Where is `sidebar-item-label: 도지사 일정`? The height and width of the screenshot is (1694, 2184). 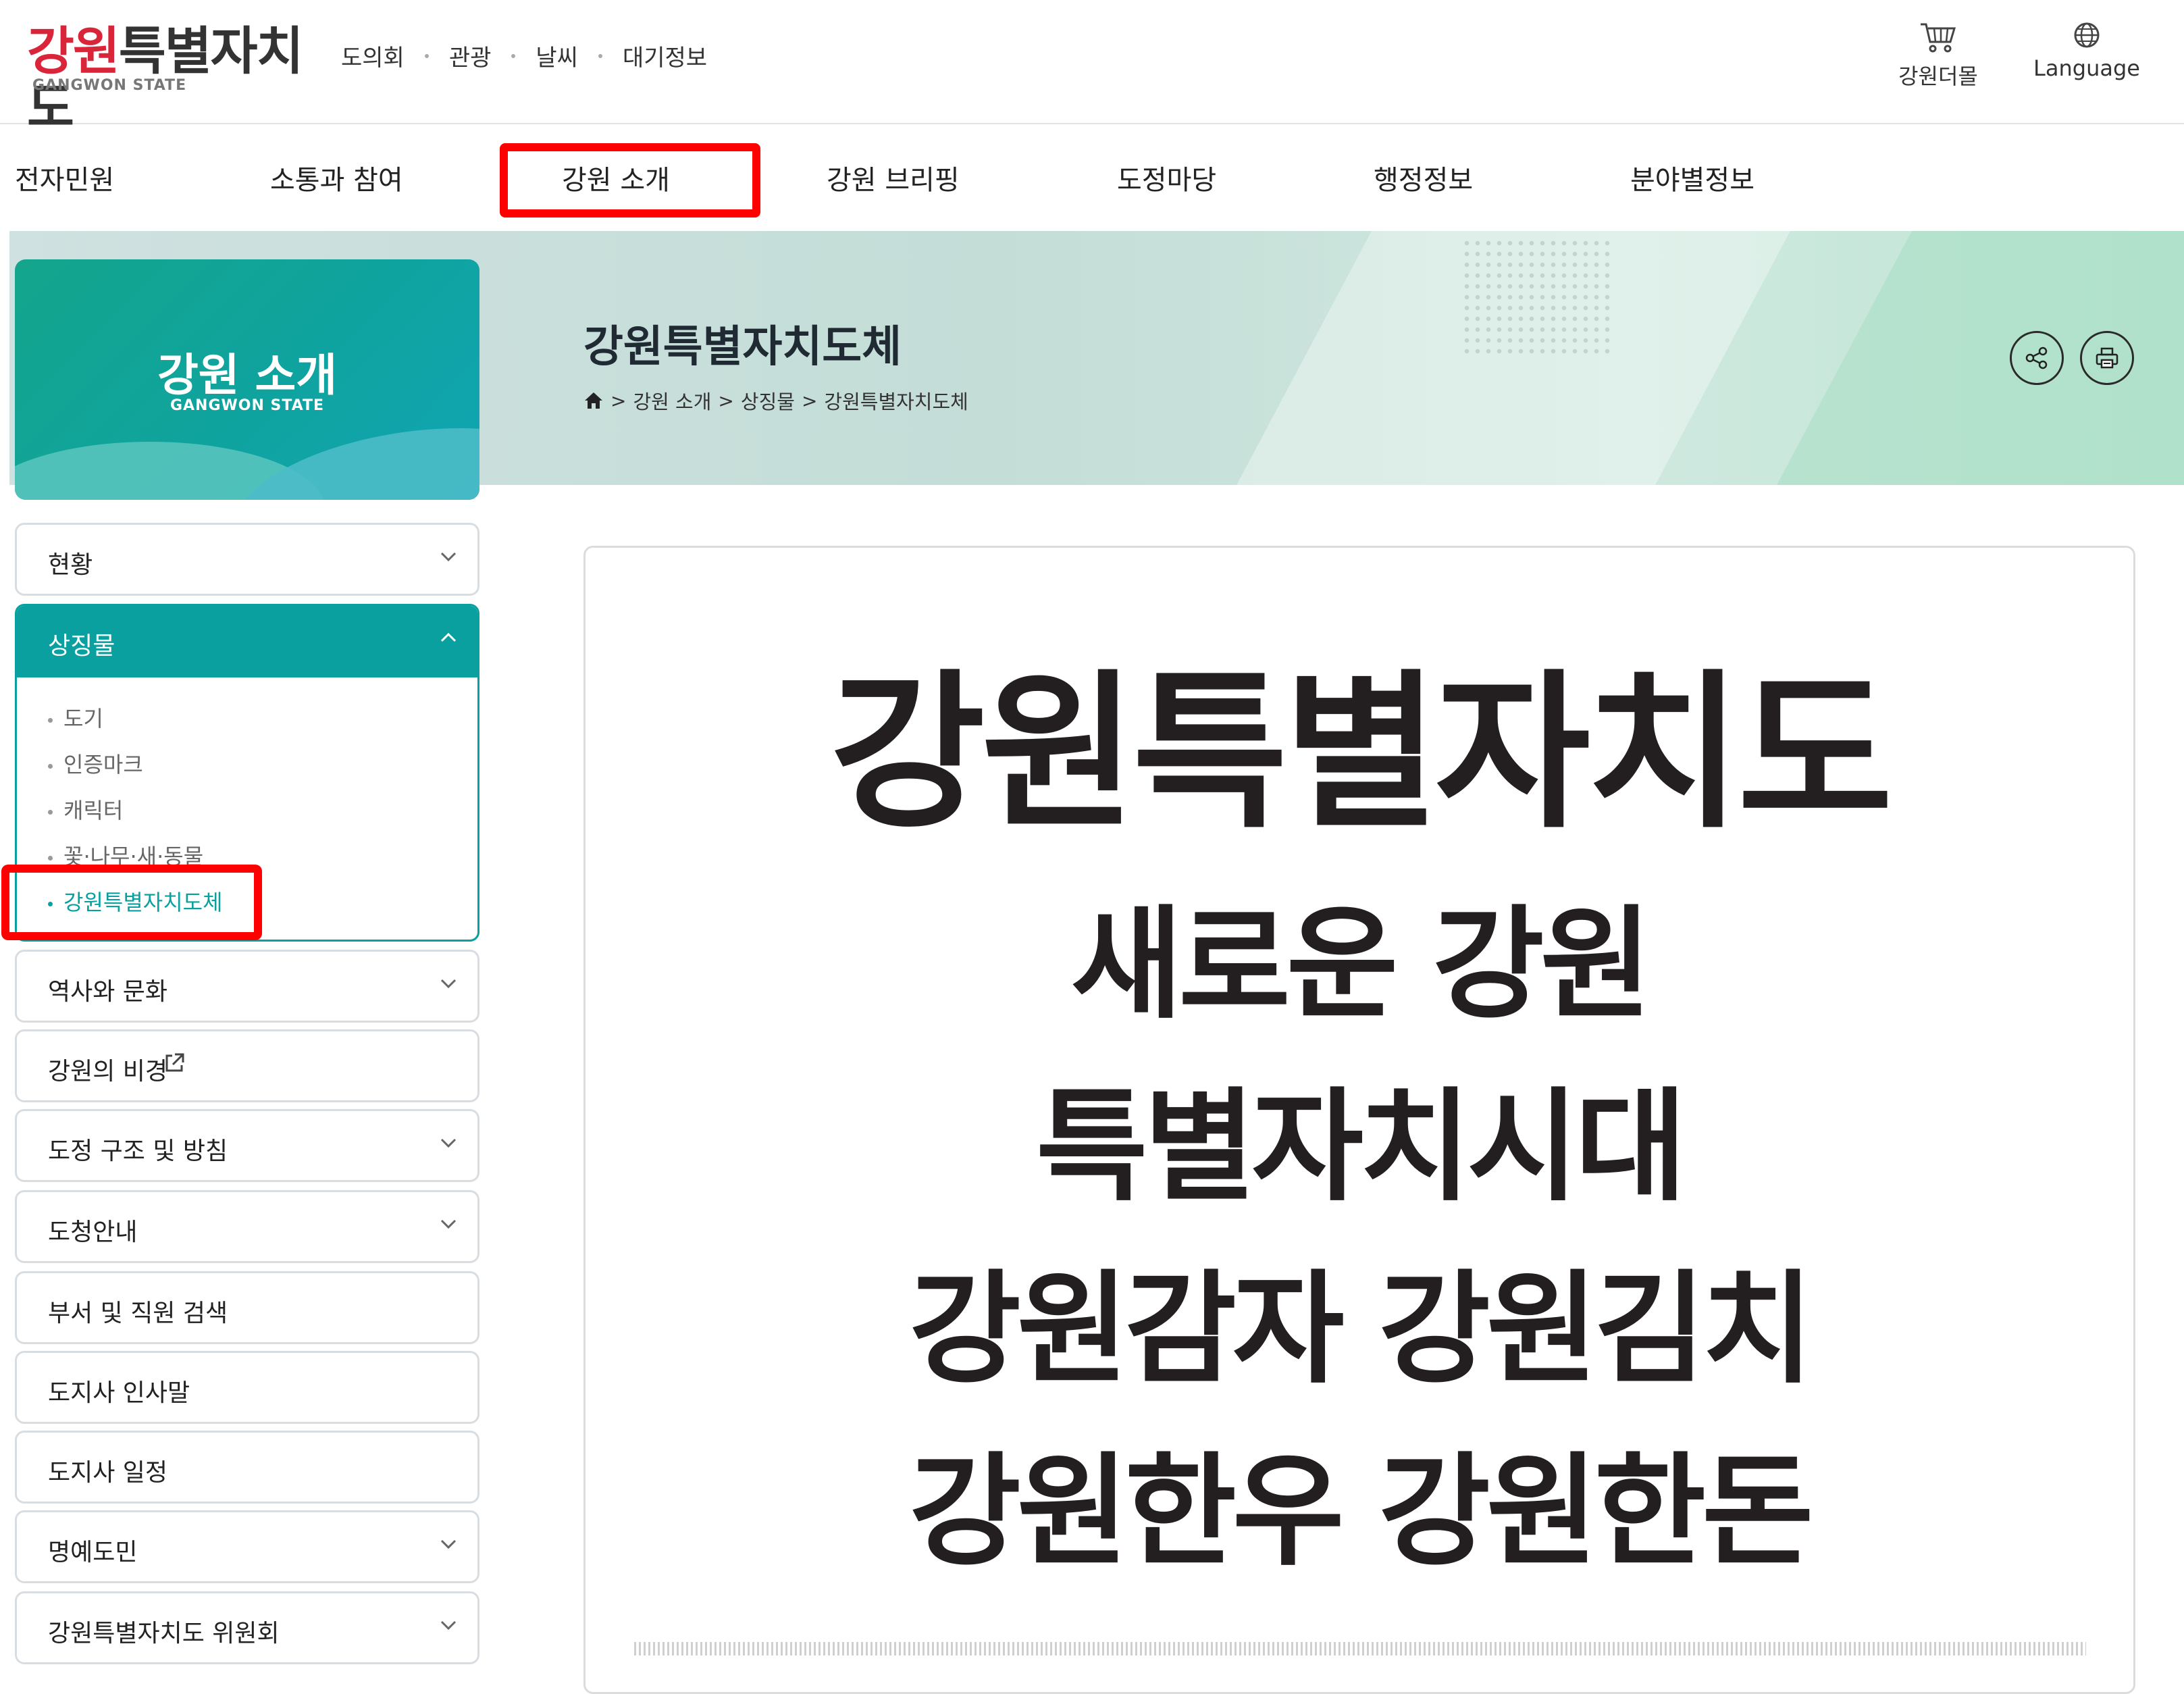 sidebar-item-label: 도지사 일정 is located at coordinates (108, 1473).